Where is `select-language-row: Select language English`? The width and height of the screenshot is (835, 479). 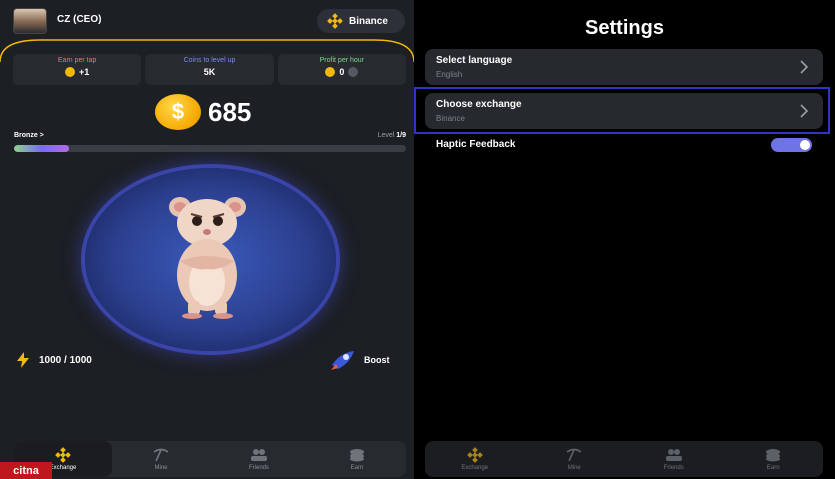 select-language-row: Select language English is located at coordinates (624, 67).